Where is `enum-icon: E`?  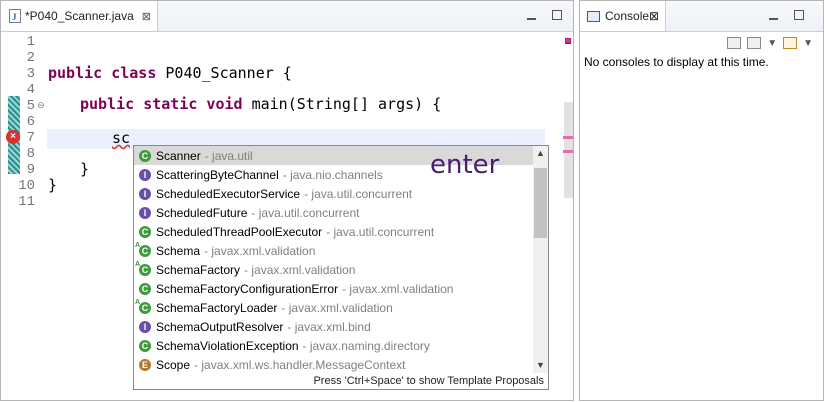 enum-icon: E is located at coordinates (145, 364).